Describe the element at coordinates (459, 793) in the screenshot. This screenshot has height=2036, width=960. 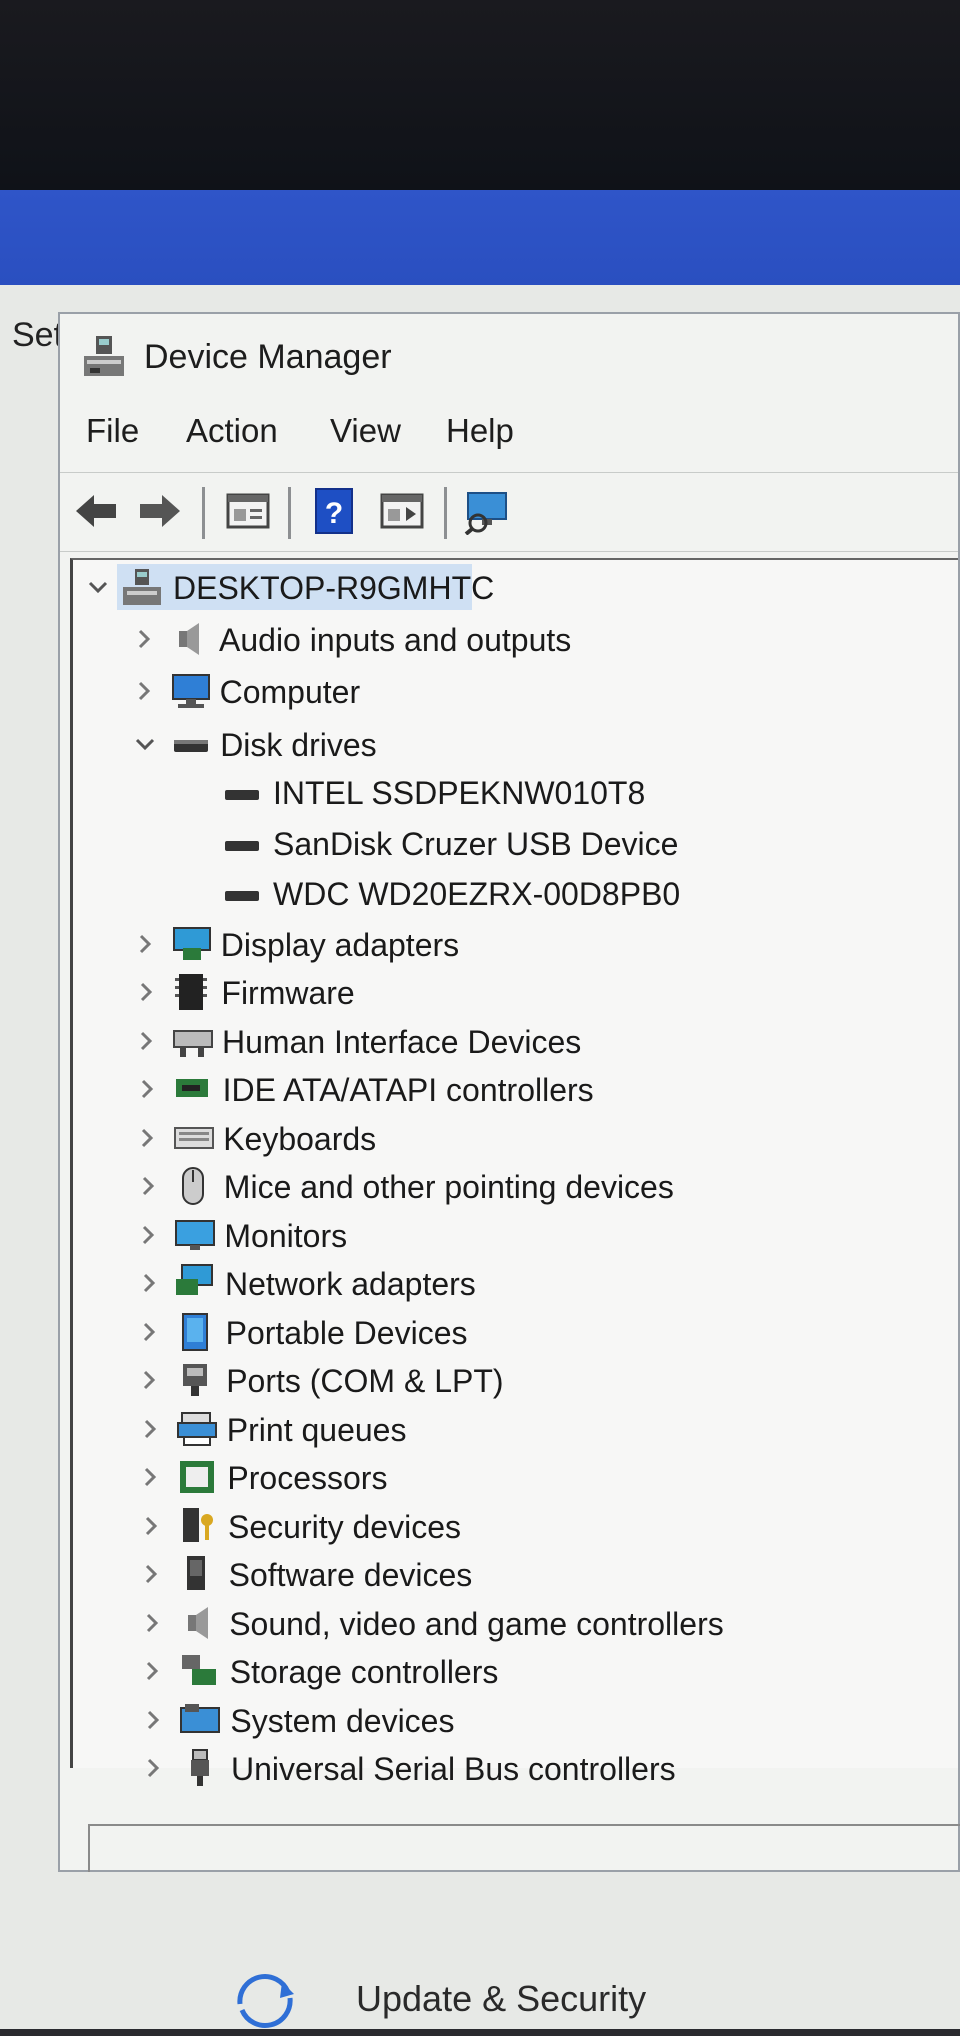
I see `disk-drive-label: INTEL SSDPEKNW010T8` at that location.